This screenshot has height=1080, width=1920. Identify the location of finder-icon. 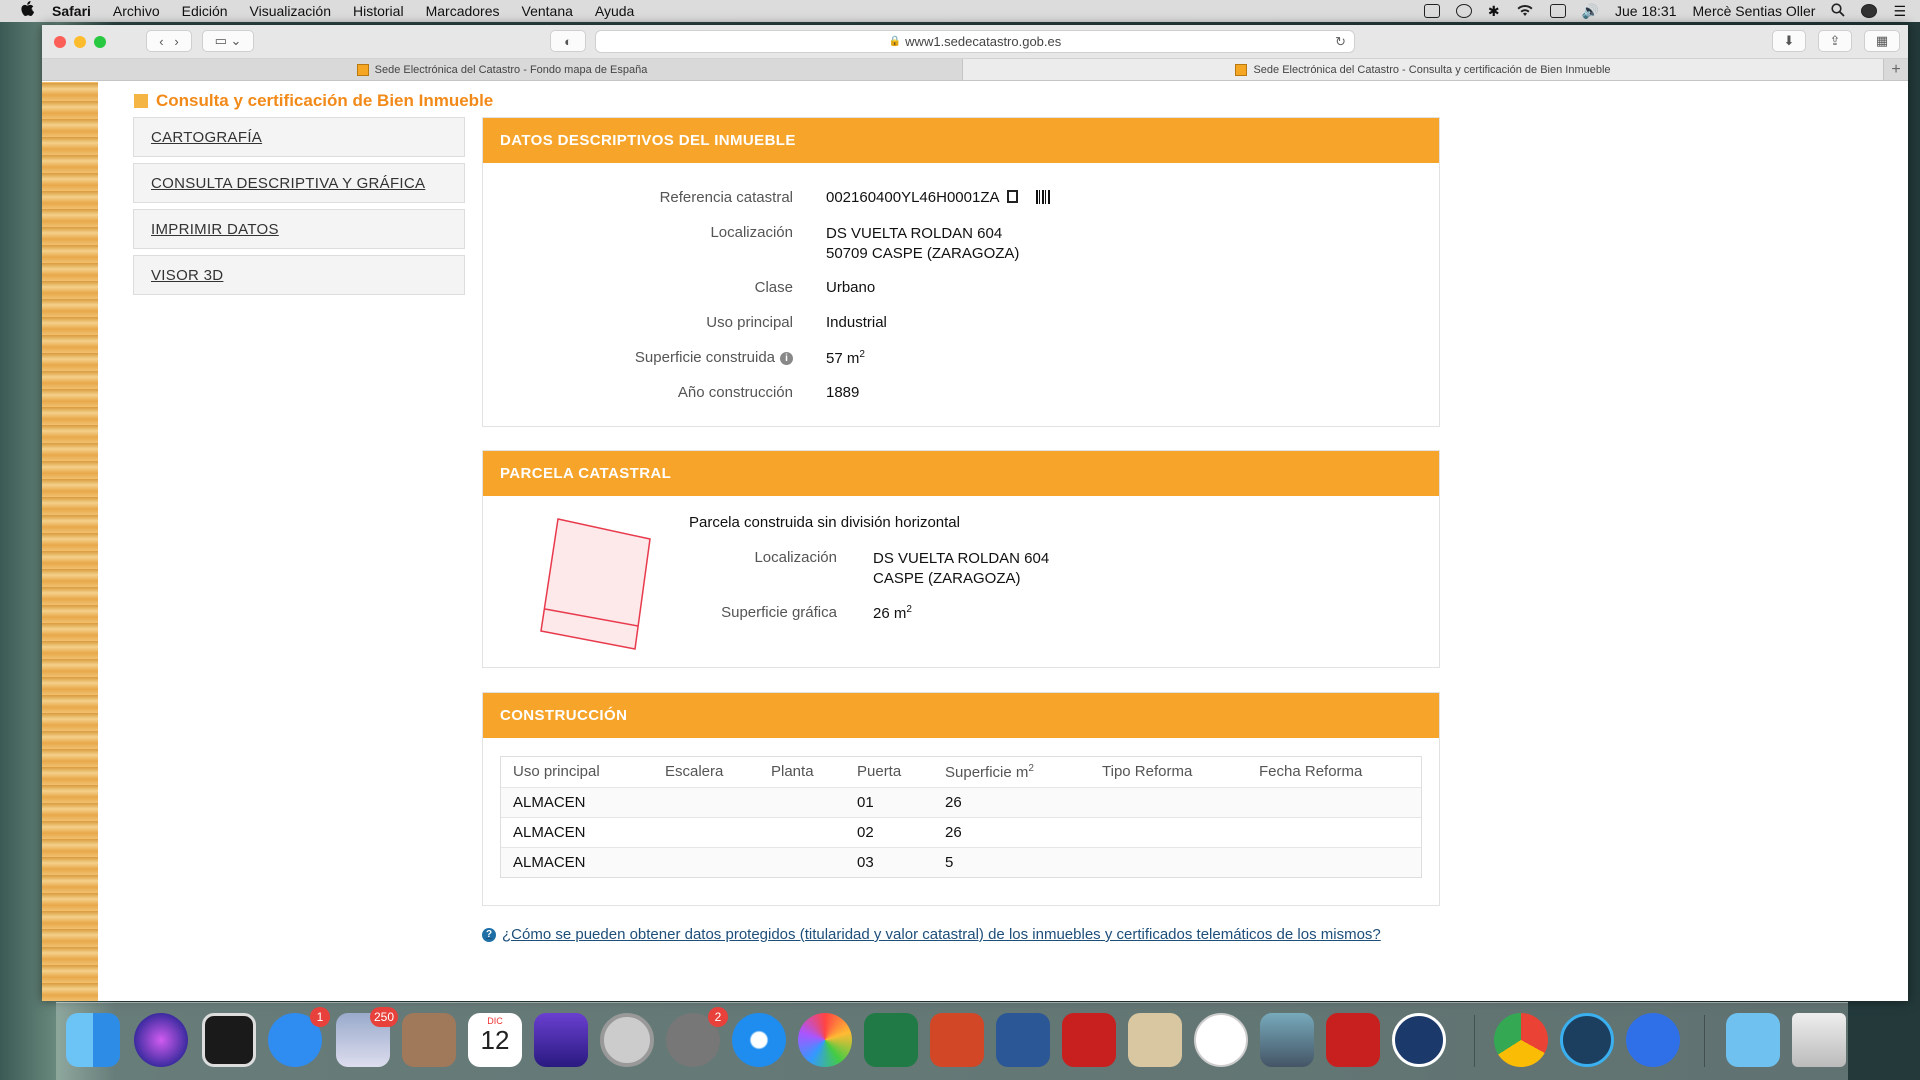
(93, 1040).